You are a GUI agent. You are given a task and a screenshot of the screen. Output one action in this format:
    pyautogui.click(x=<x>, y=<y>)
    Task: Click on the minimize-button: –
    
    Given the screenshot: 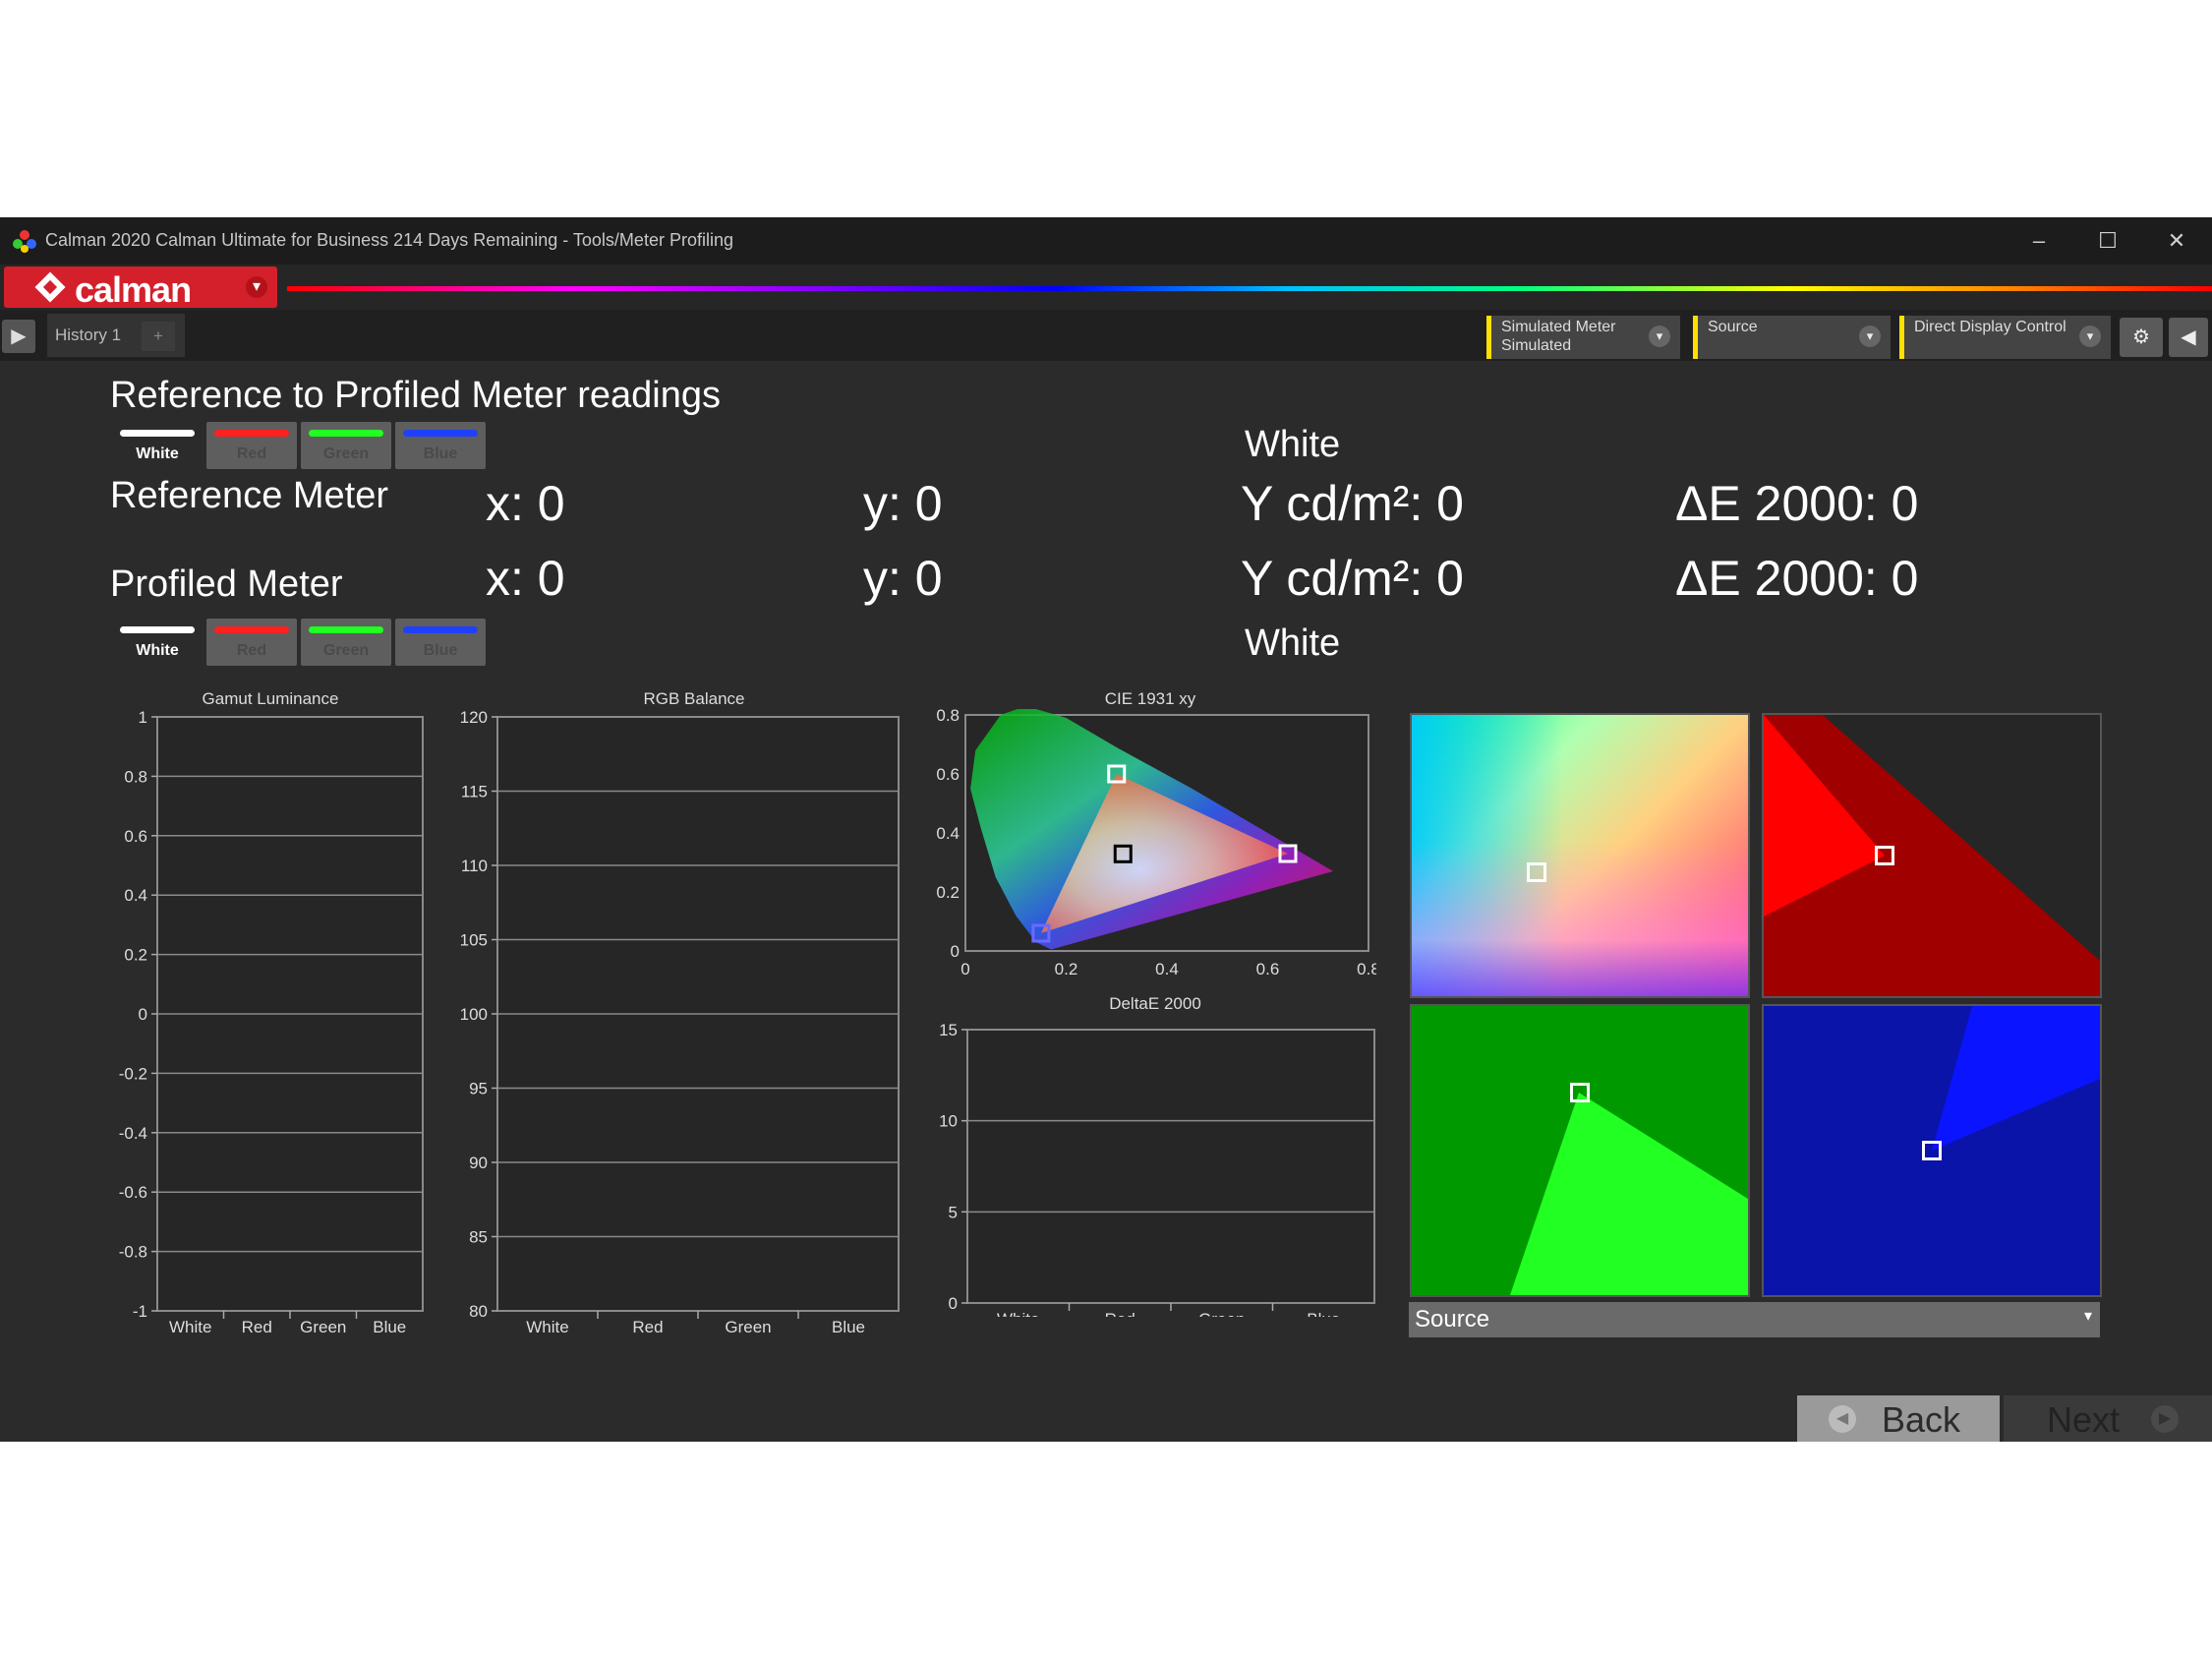 What is the action you would take?
    pyautogui.click(x=2039, y=241)
    